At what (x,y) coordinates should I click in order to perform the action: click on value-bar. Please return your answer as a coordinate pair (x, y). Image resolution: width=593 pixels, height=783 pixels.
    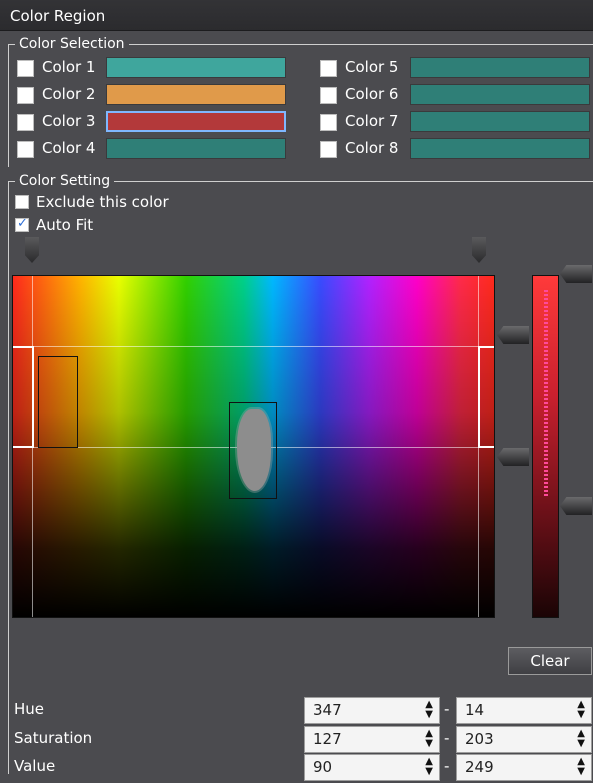
    Looking at the image, I should click on (545, 446).